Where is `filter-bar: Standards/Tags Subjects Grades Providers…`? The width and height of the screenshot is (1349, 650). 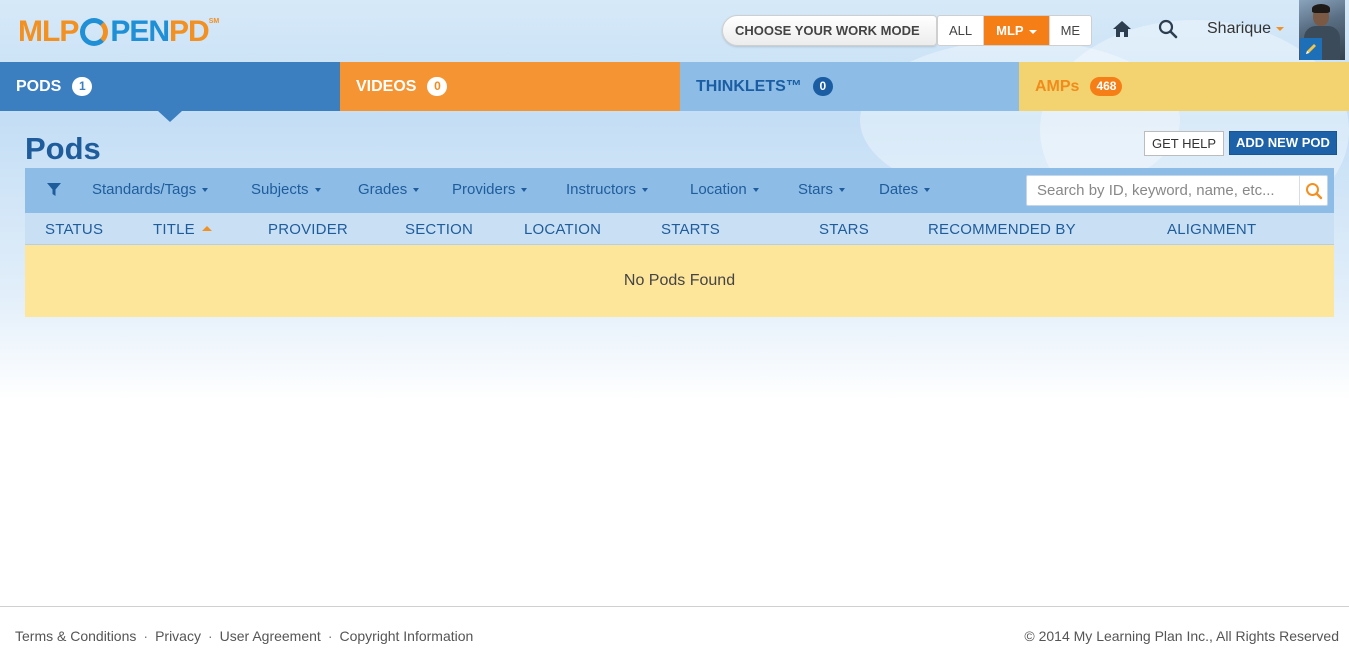 filter-bar: Standards/Tags Subjects Grades Providers… is located at coordinates (679, 190).